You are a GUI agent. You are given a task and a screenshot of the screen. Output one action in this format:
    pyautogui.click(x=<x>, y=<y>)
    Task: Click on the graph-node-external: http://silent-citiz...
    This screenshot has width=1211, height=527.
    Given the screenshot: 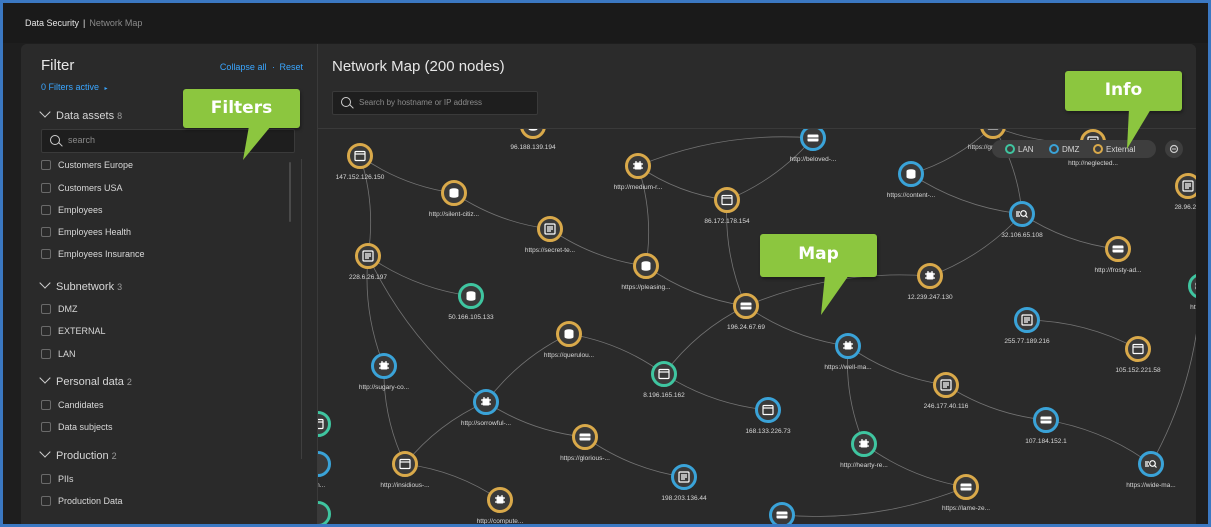 What is the action you would take?
    pyautogui.click(x=454, y=199)
    